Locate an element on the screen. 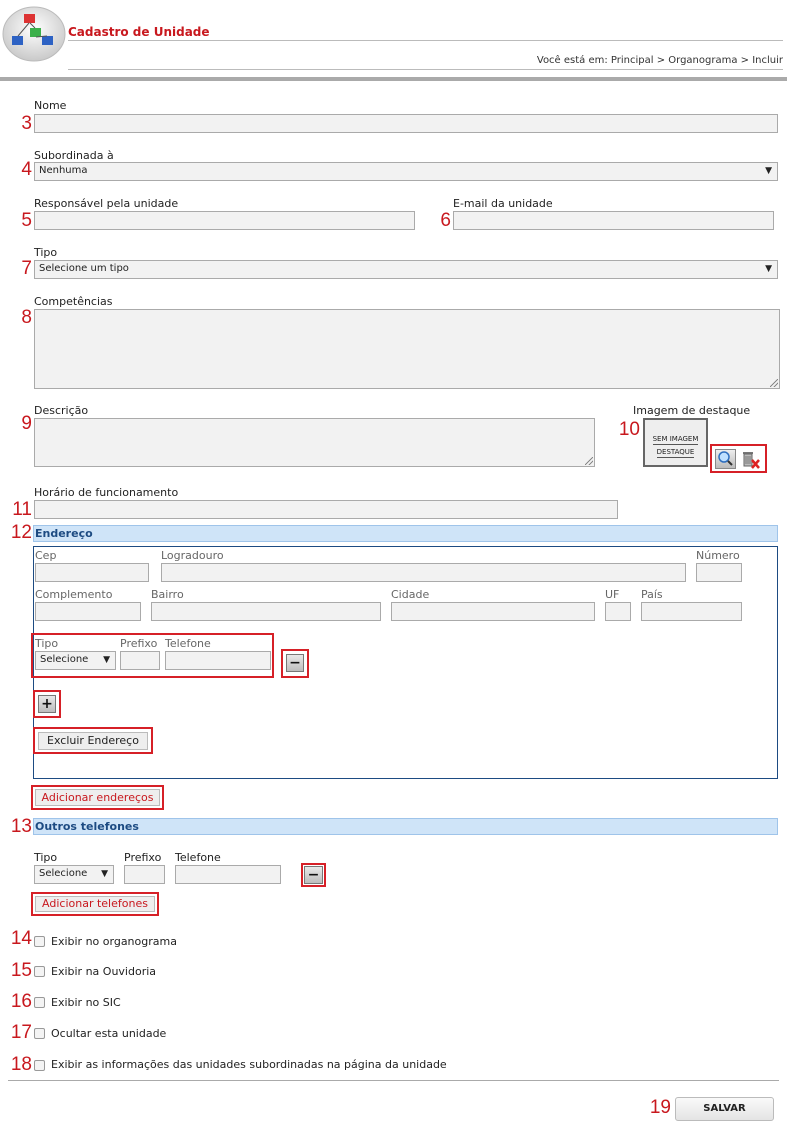 This screenshot has height=1126, width=787. responsavel-label: Responsável pela unidade is located at coordinates (106, 203).